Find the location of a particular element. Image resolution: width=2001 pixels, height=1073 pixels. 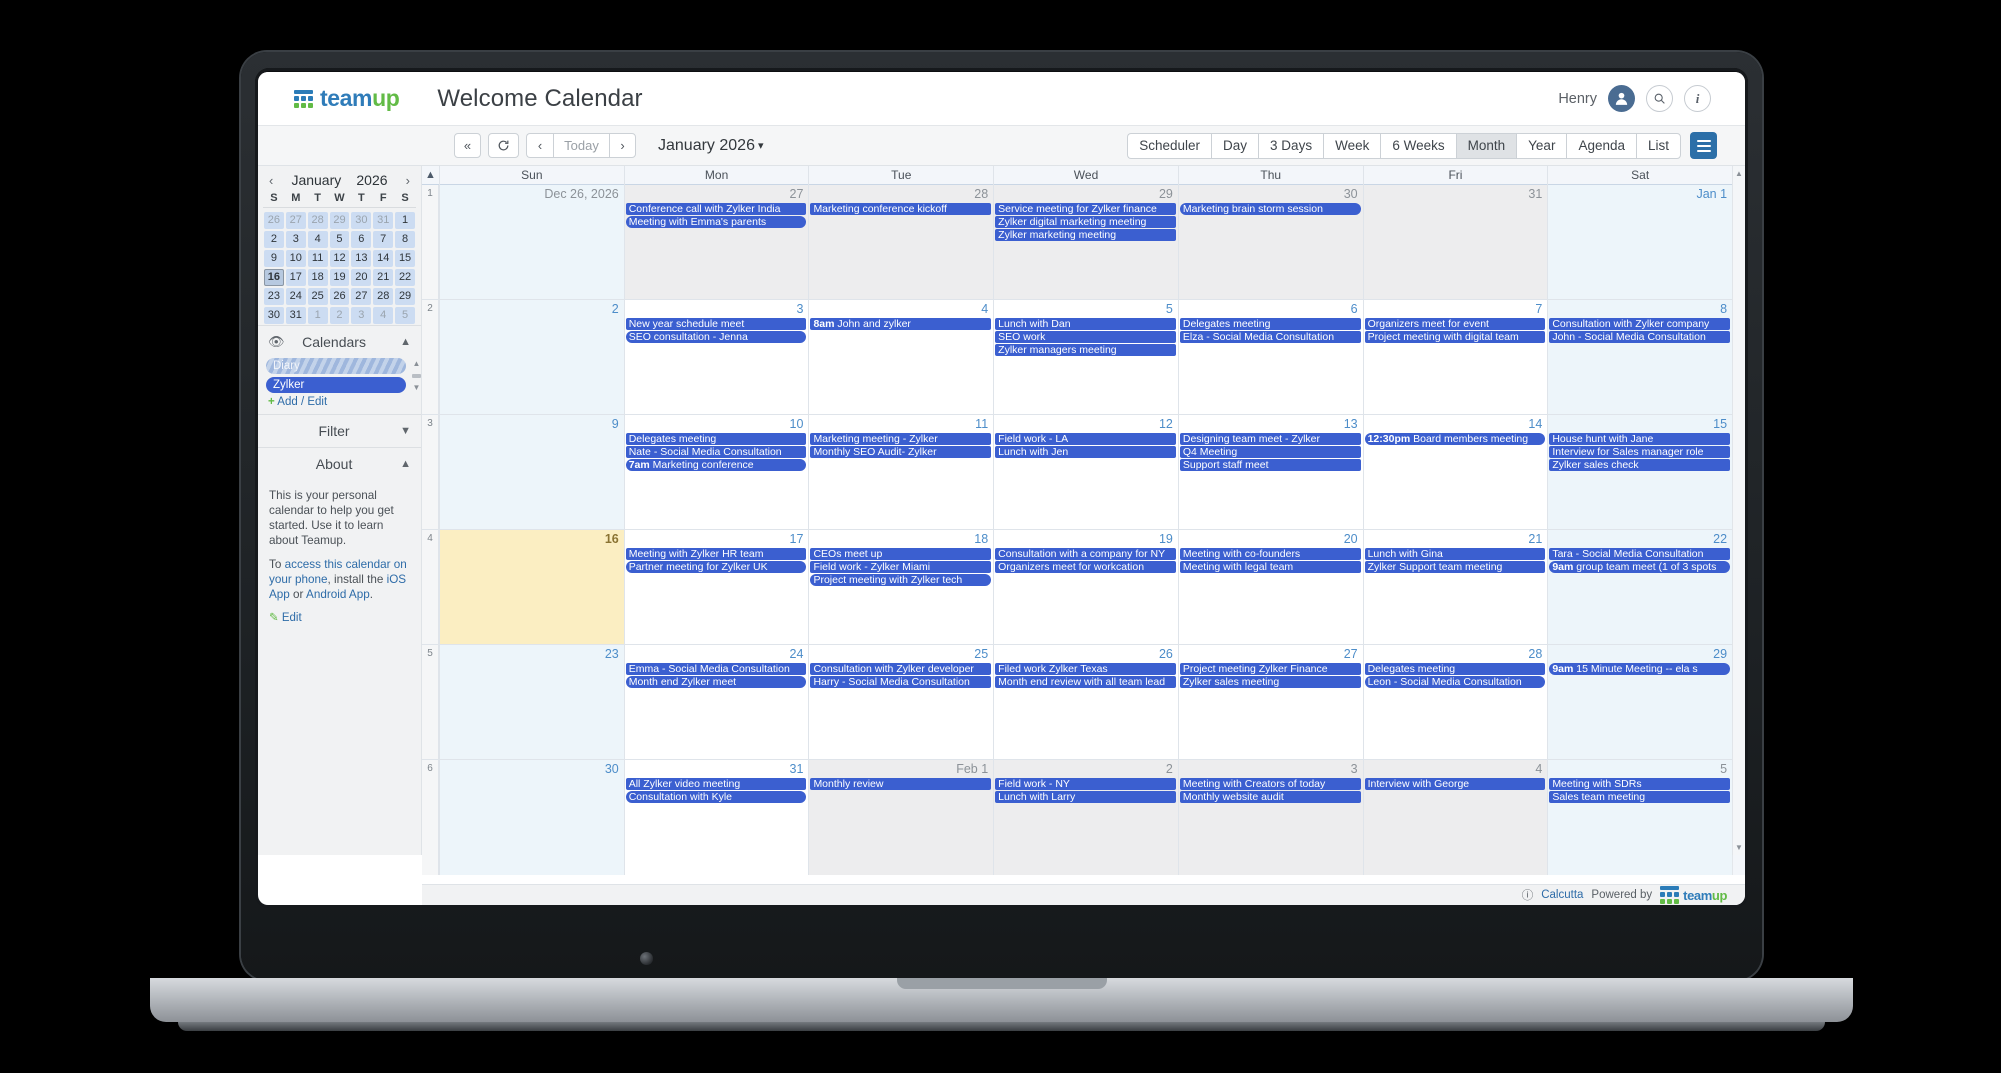

calendar-event: Tara - Social Media Consultation is located at coordinates (1640, 554).